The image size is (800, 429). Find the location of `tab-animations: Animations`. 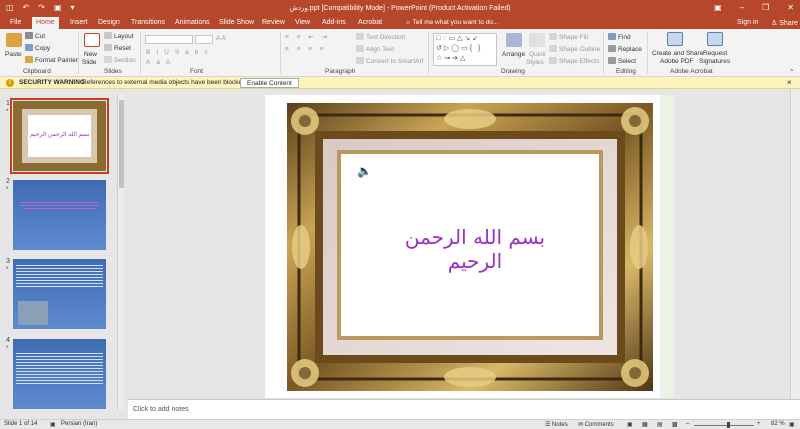

tab-animations: Animations is located at coordinates (192, 22).